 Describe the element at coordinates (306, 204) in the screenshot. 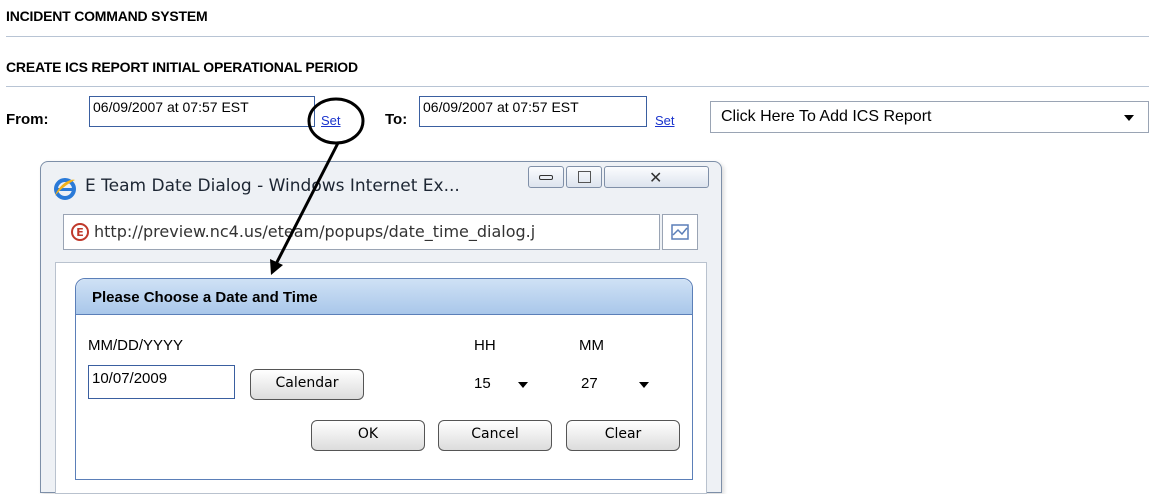

I see `annotation-arrow` at that location.